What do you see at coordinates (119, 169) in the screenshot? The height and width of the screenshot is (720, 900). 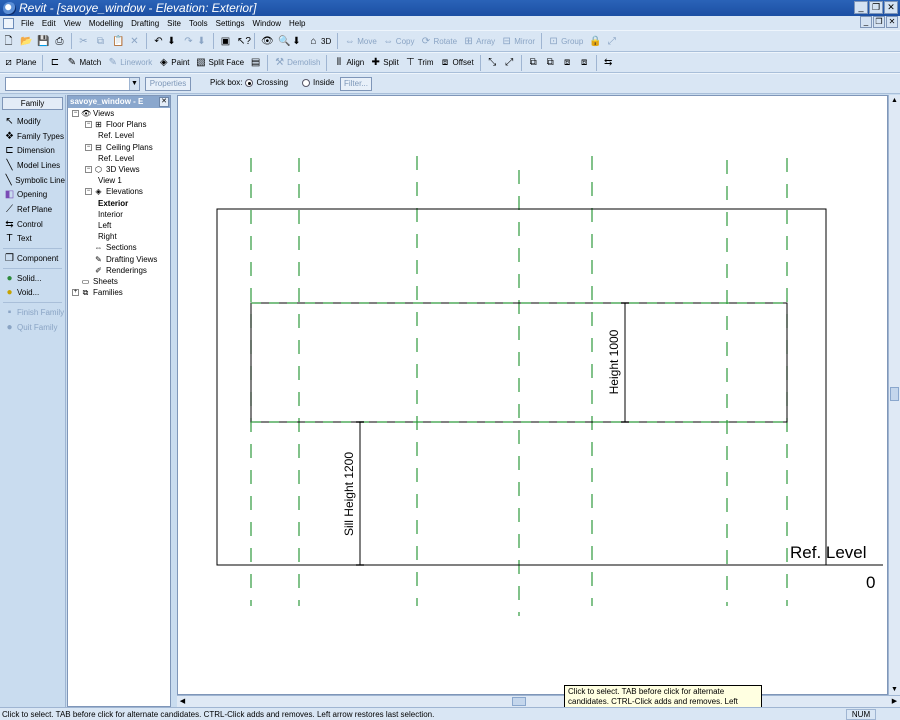 I see `browser-node-3d-views: − ⬡ 3D Views` at bounding box center [119, 169].